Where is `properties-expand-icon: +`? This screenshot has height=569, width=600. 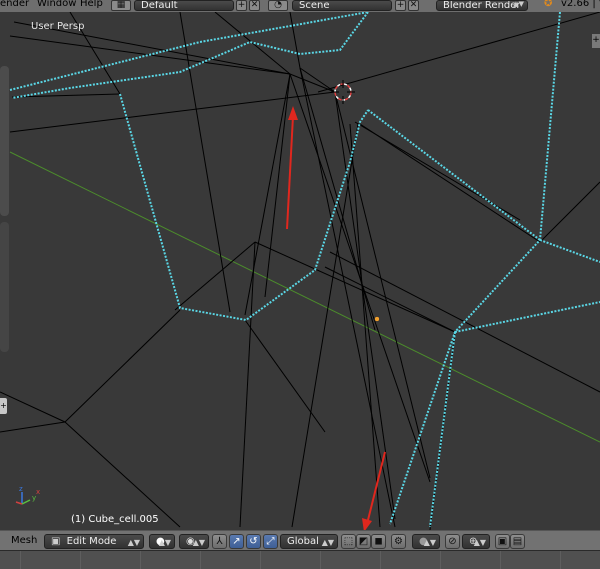
properties-expand-icon: + is located at coordinates (596, 41).